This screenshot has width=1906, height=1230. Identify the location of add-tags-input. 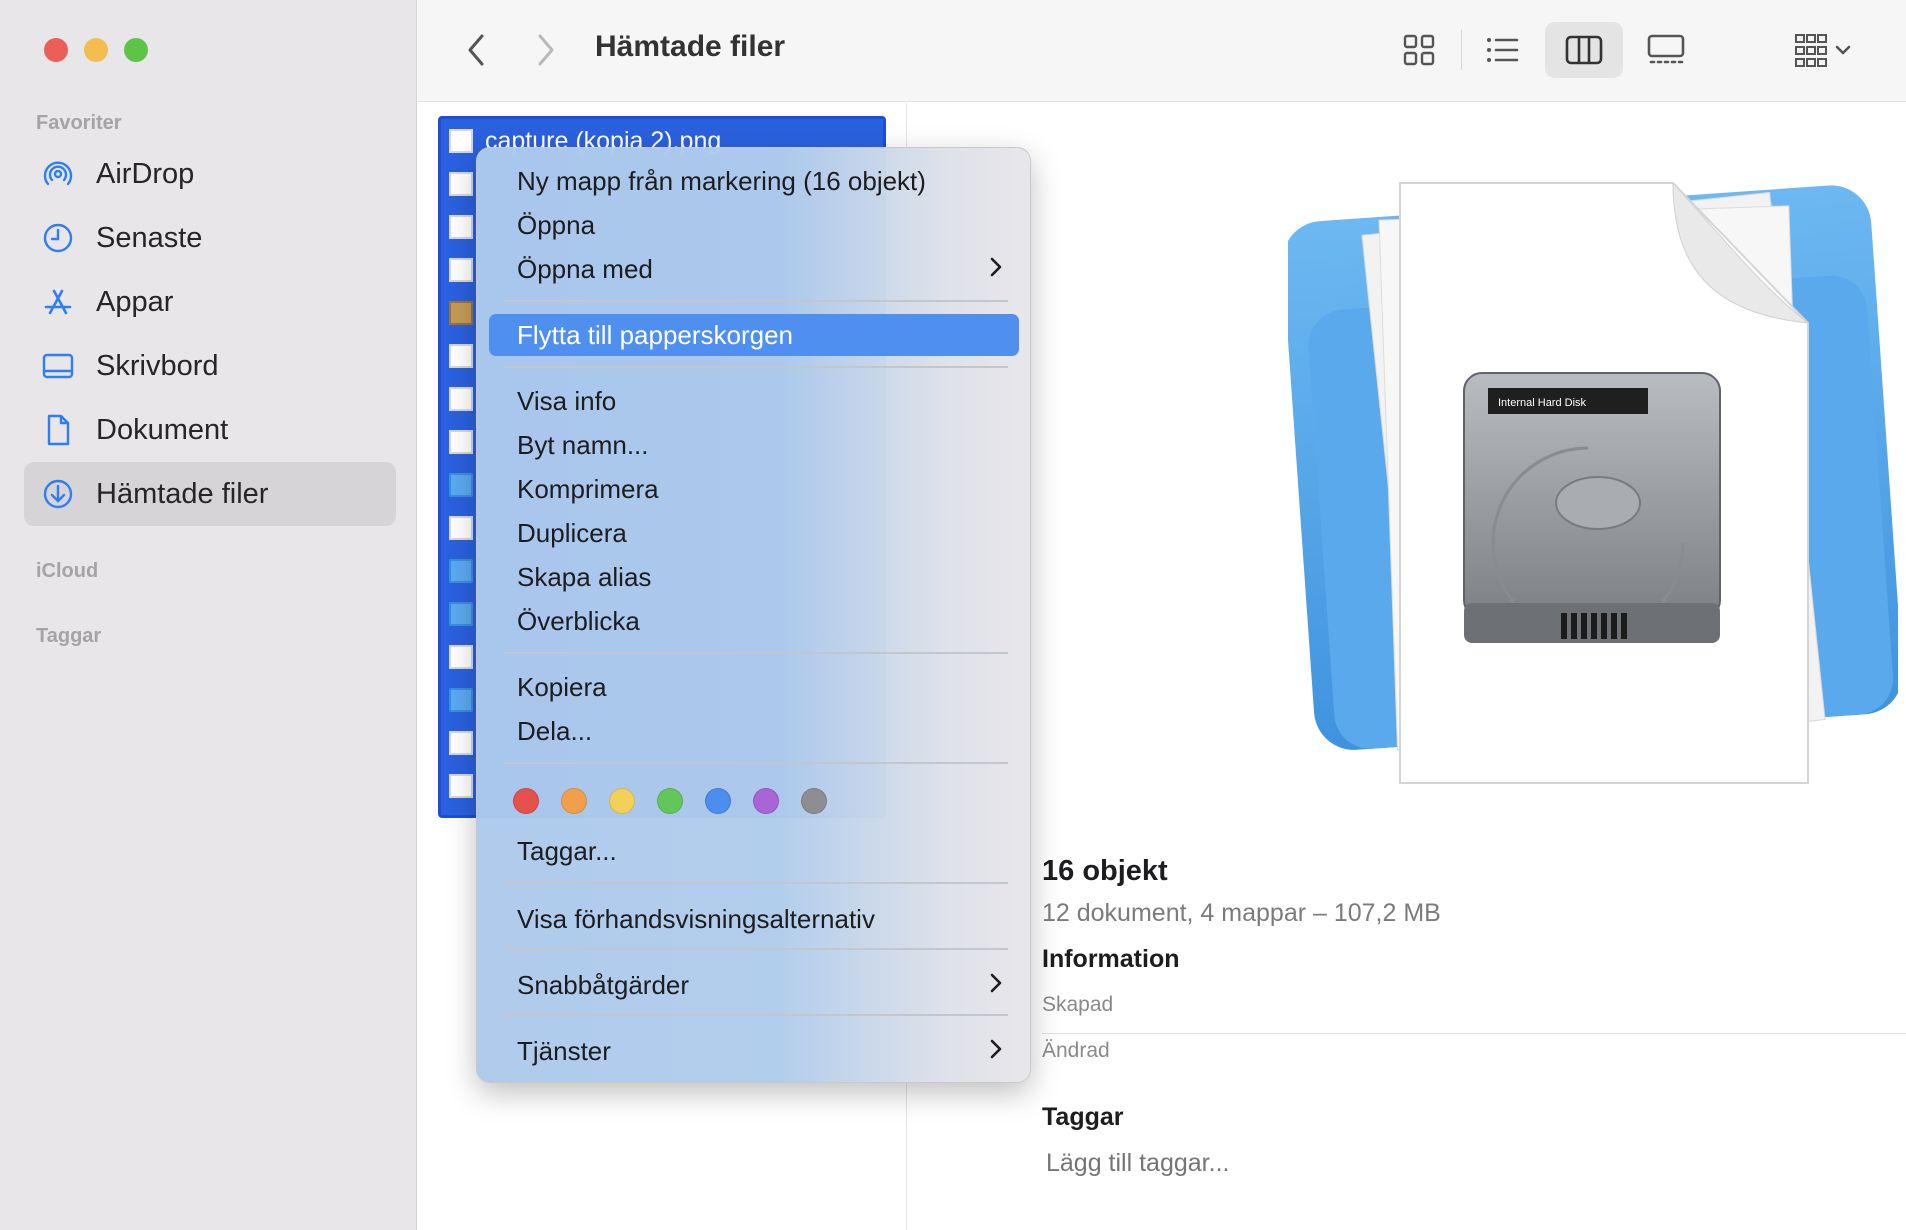
(1246, 1163).